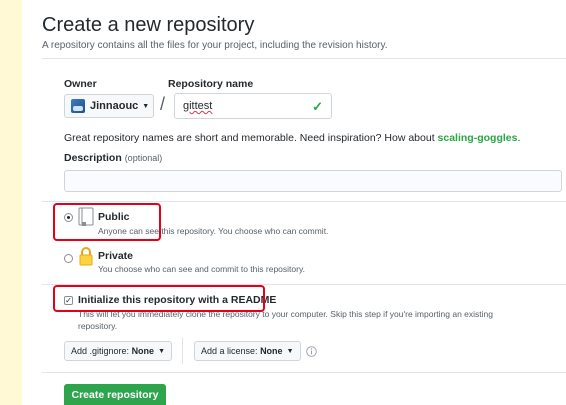 The image size is (566, 405). I want to click on name-hint-end: ., so click(519, 138).